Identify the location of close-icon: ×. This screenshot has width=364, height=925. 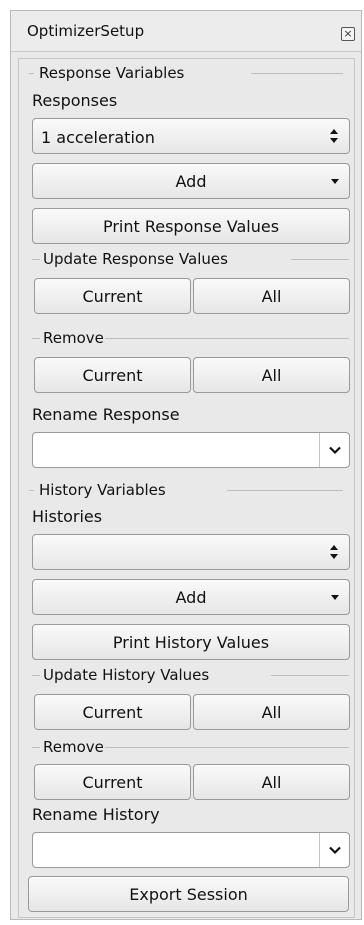
(348, 34).